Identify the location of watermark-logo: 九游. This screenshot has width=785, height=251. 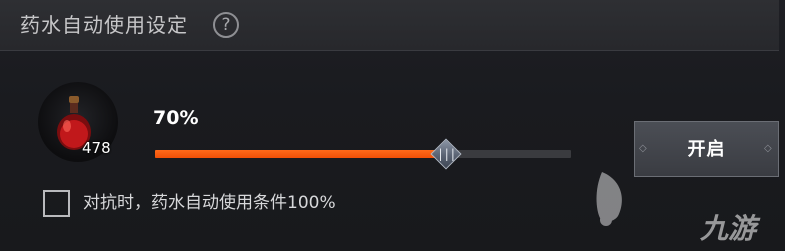
(728, 228).